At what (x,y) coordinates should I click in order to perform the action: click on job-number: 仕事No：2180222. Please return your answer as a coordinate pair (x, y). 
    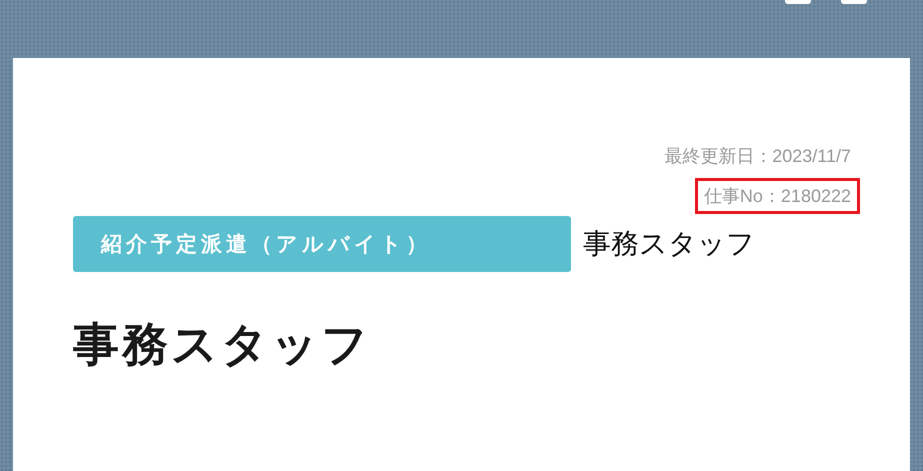
    Looking at the image, I should click on (777, 196).